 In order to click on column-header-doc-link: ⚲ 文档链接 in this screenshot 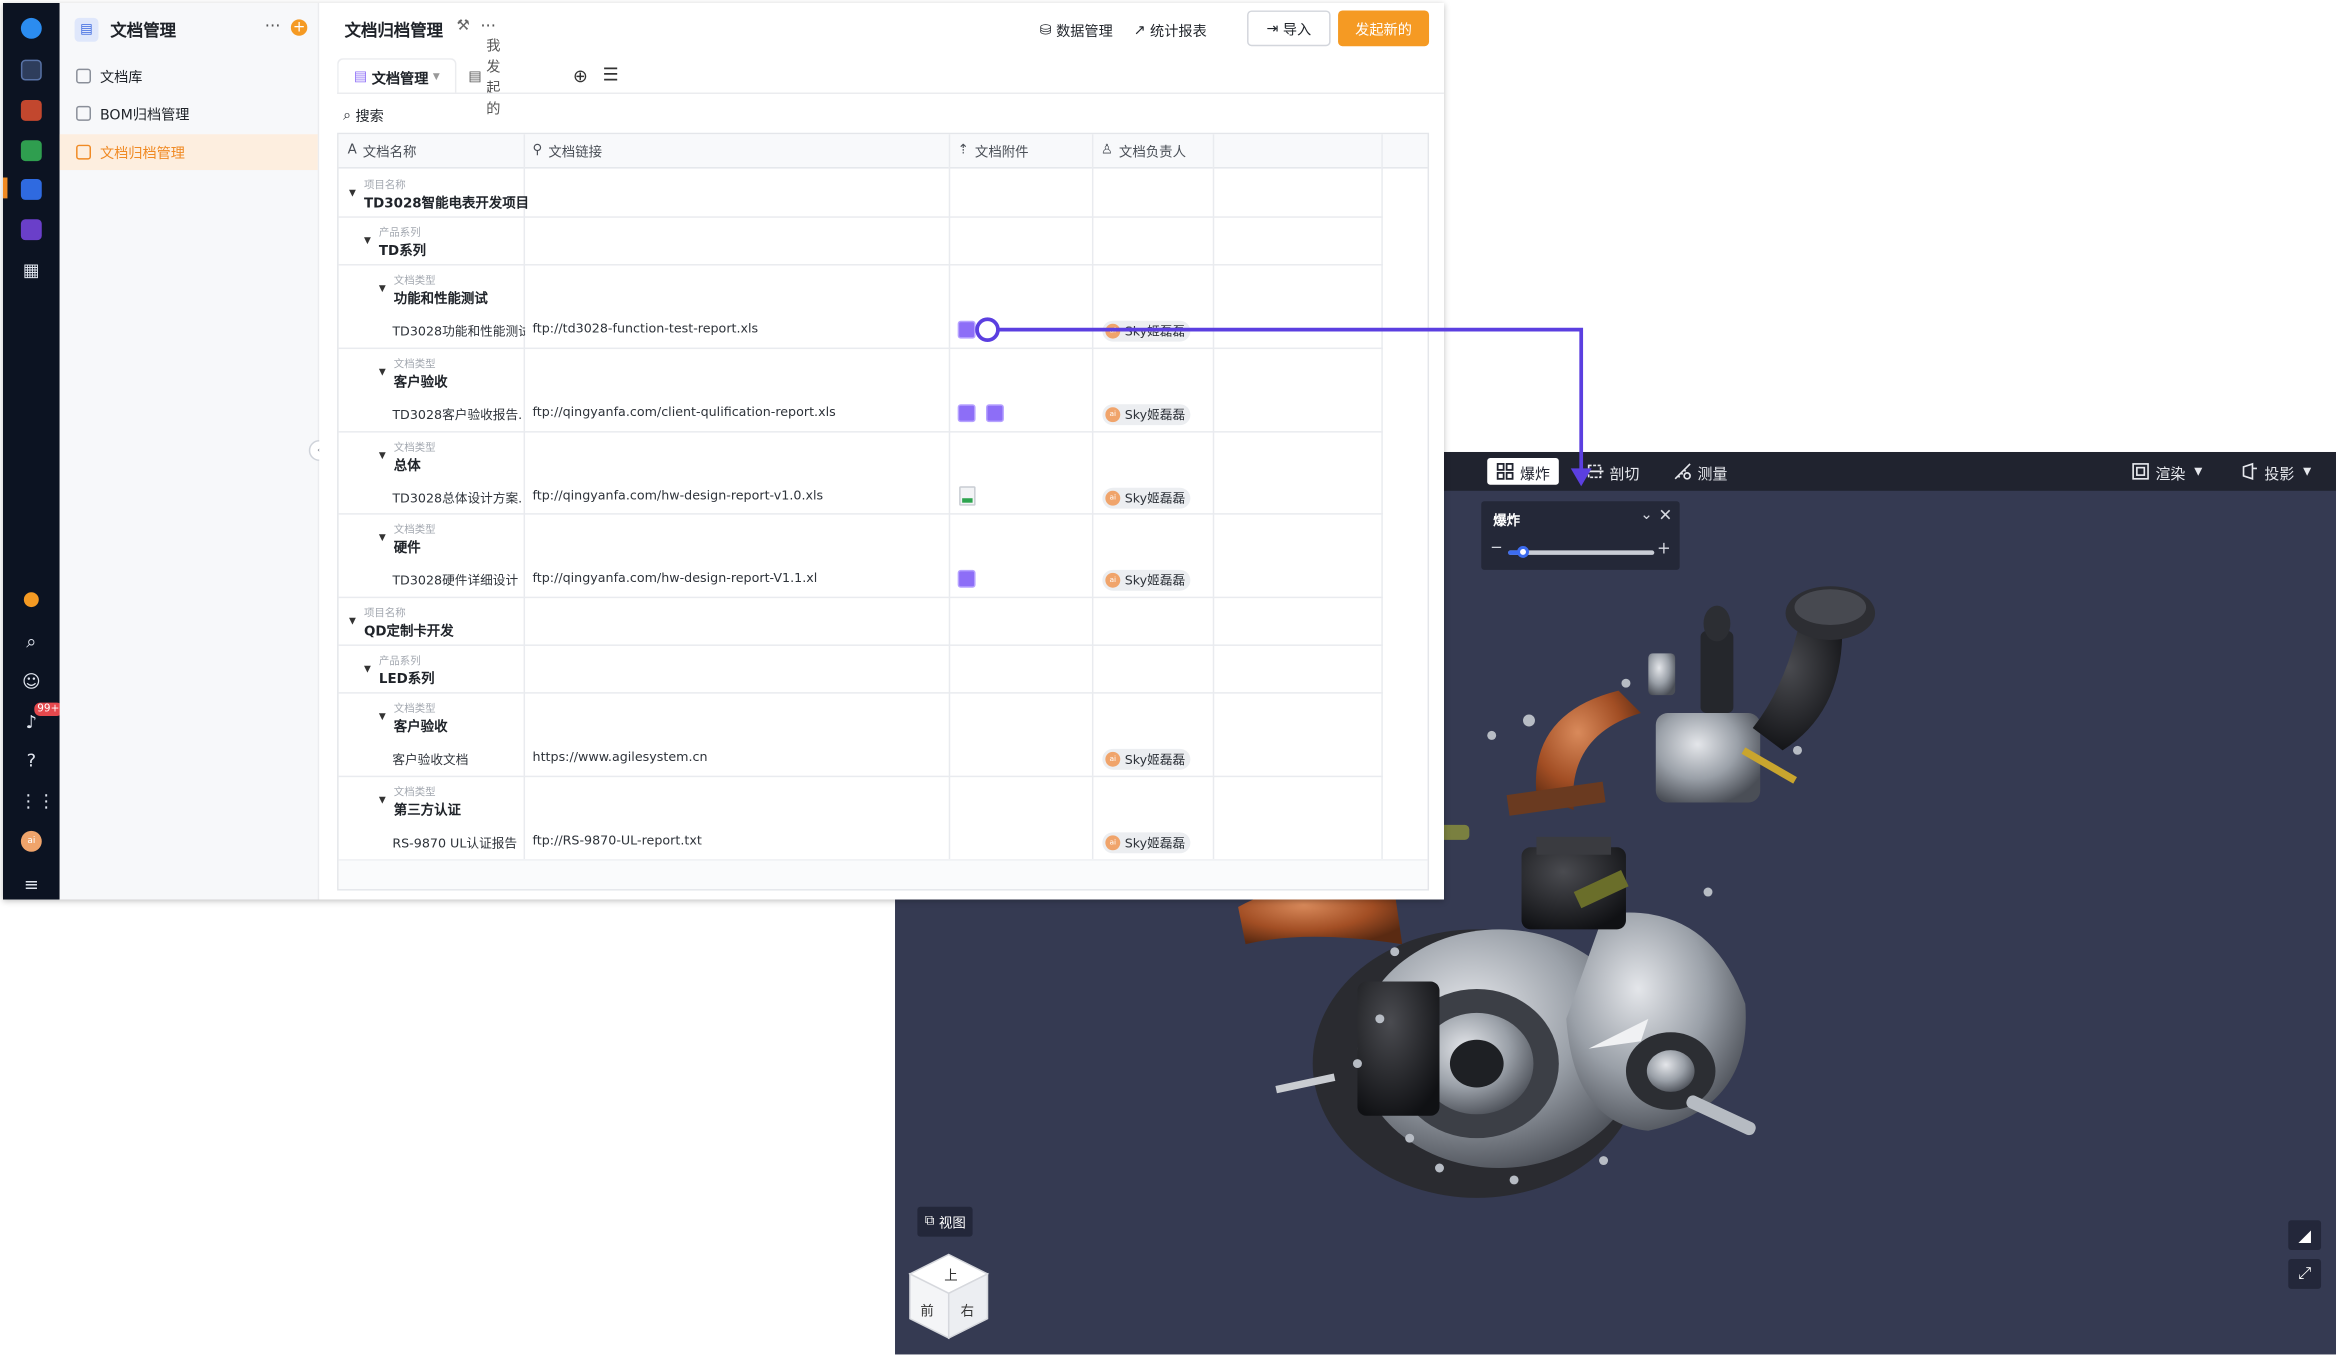, I will do `click(736, 151)`.